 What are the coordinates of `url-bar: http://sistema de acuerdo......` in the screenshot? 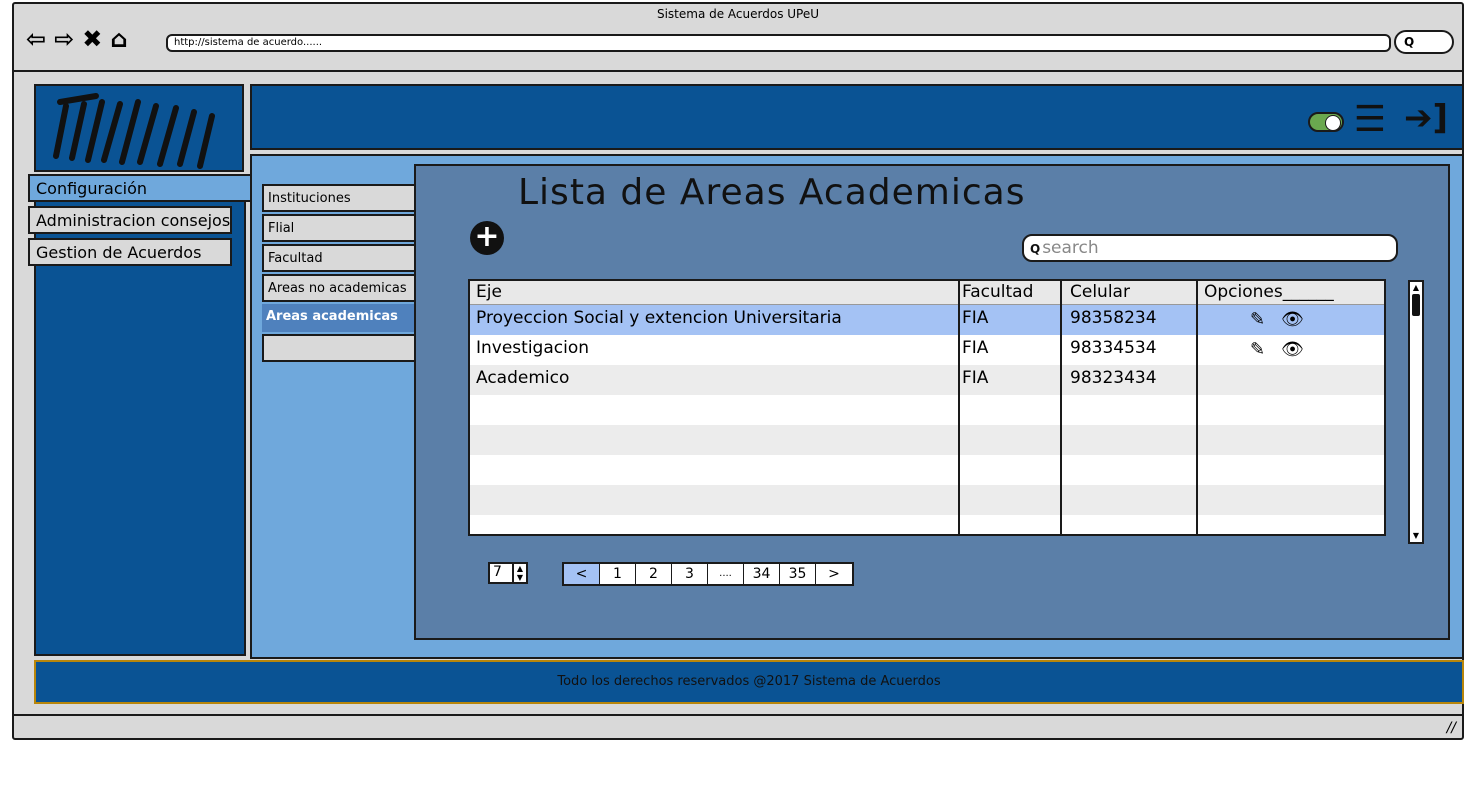 It's located at (778, 43).